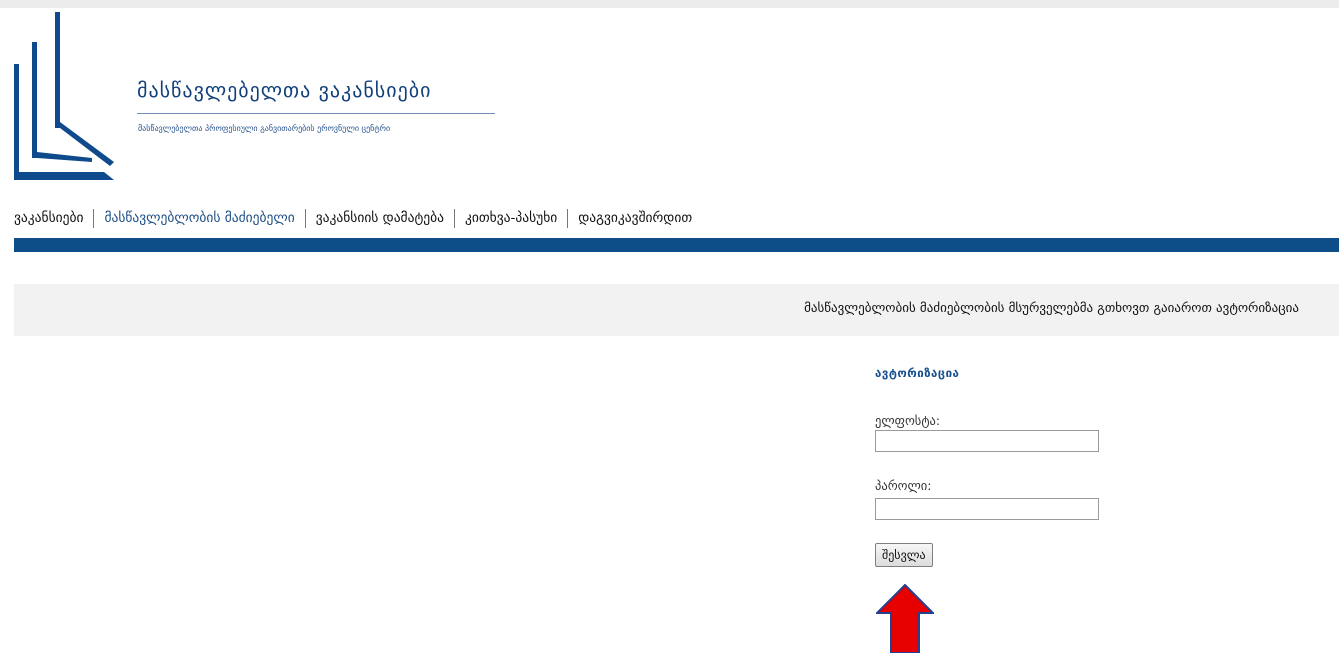 This screenshot has height=653, width=1339. I want to click on login-form: ავტორიზაცია ელფოსტა: პაროლი: შესვლა, so click(995, 466).